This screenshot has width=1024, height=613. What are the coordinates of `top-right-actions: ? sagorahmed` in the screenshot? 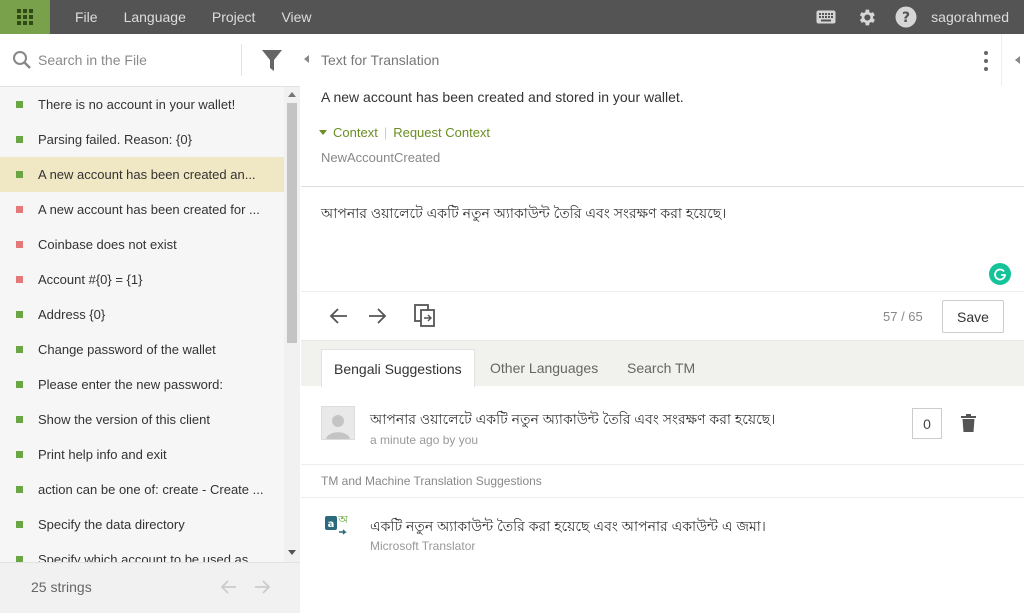 It's located at (903, 17).